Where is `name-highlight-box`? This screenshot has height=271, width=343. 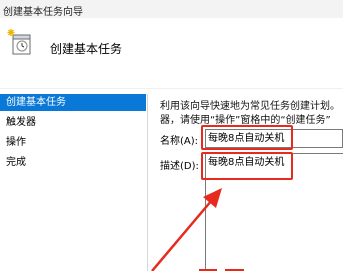 name-highlight-box is located at coordinates (247, 137).